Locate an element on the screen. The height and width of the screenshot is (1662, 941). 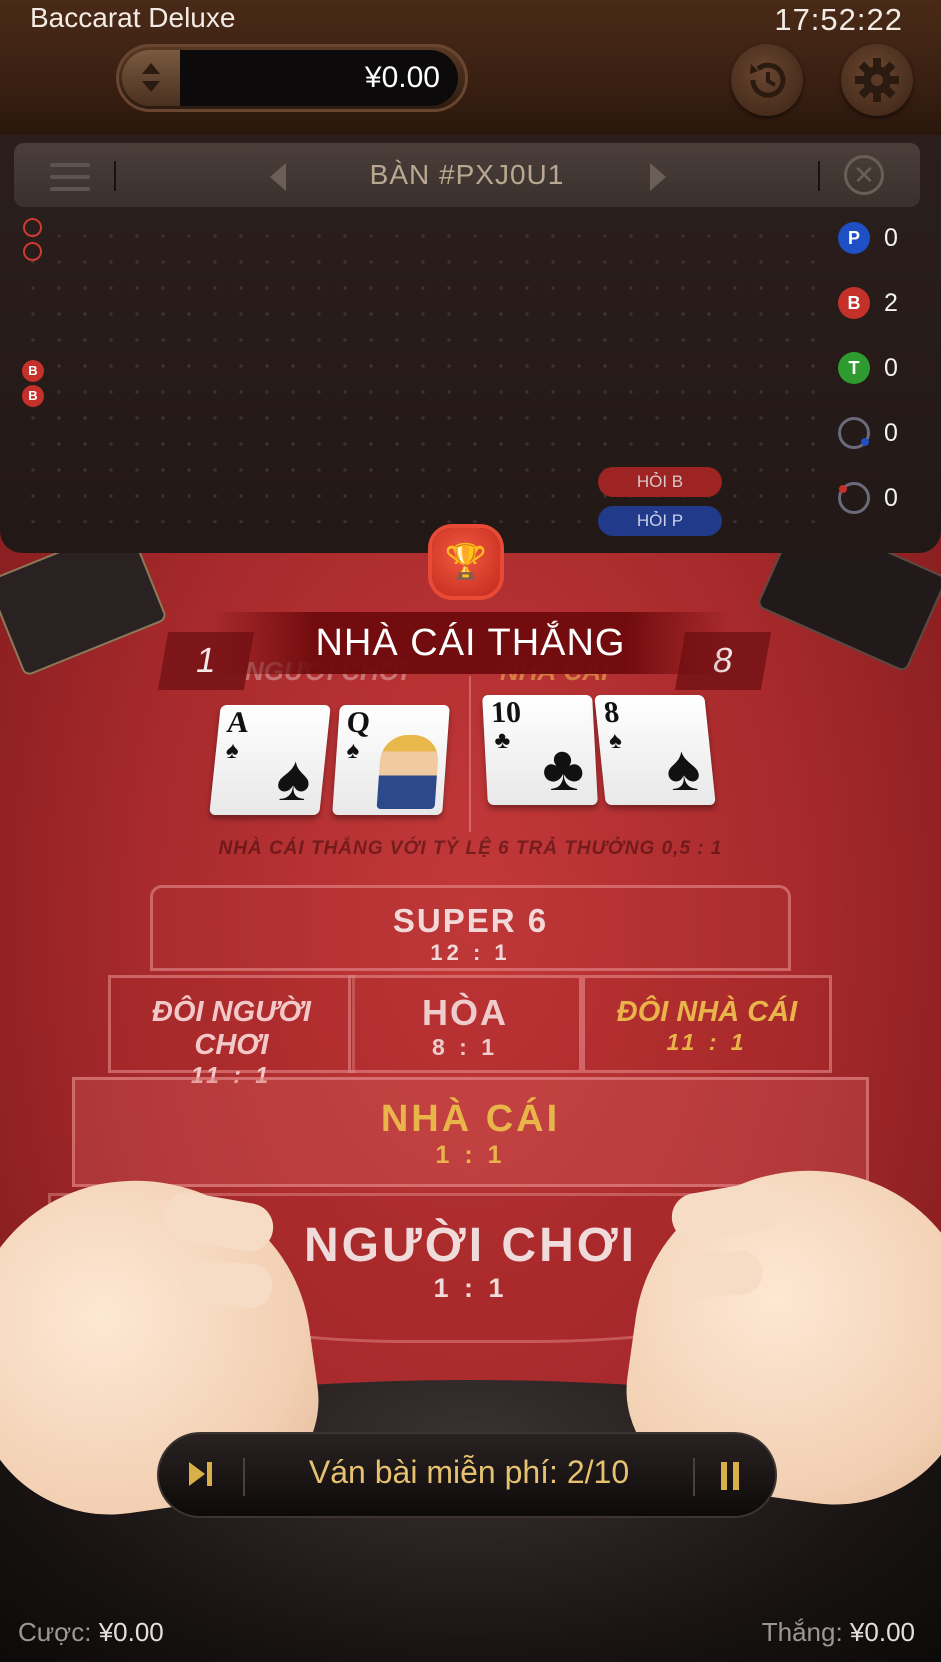
tie-icon: T is located at coordinates (854, 368).